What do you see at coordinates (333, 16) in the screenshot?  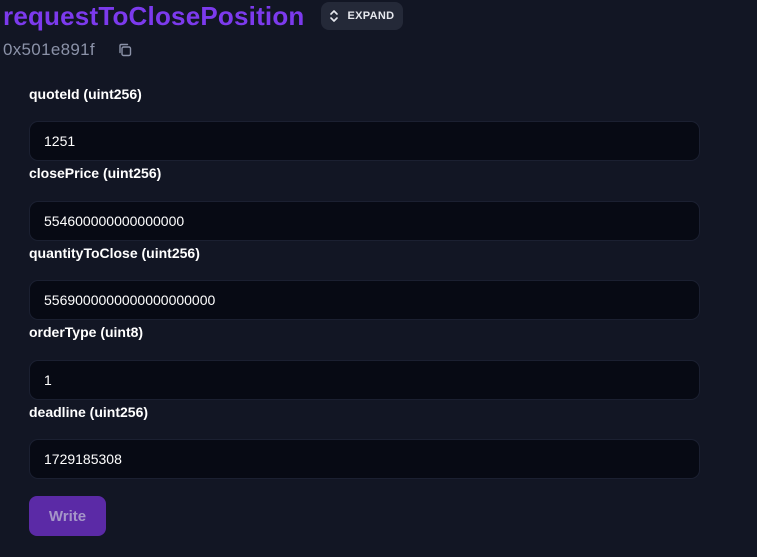 I see `chevron-up-down-icon` at bounding box center [333, 16].